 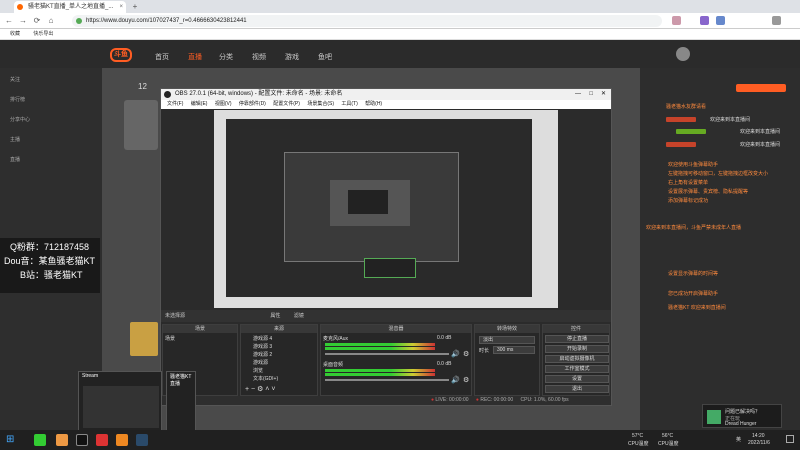 I want to click on menu-edit: 编辑(E), so click(x=199, y=104).